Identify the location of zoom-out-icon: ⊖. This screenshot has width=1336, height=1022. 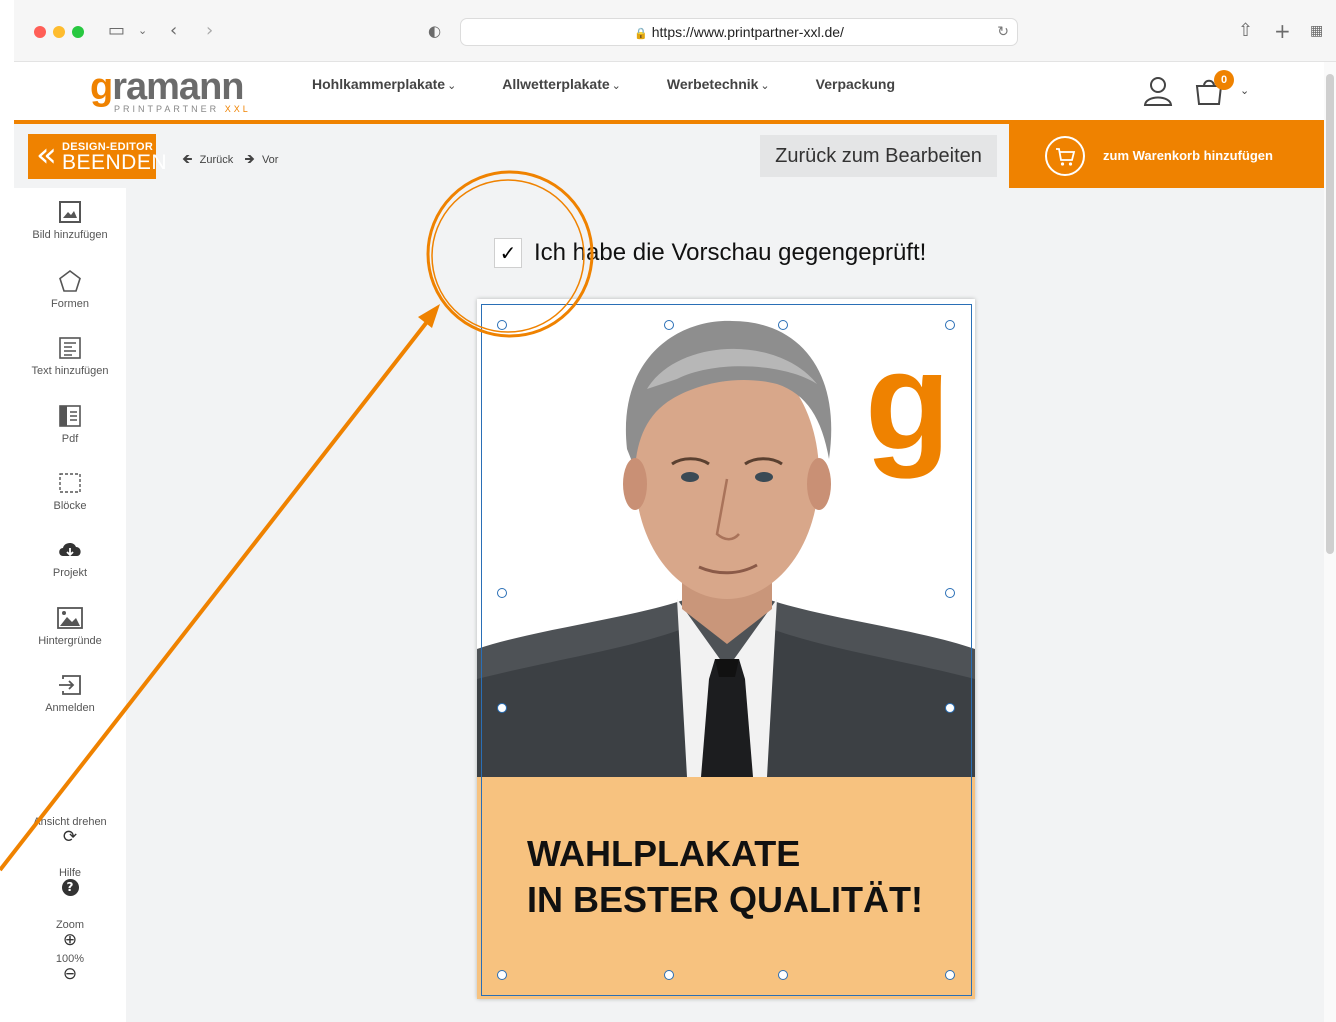
(70, 974).